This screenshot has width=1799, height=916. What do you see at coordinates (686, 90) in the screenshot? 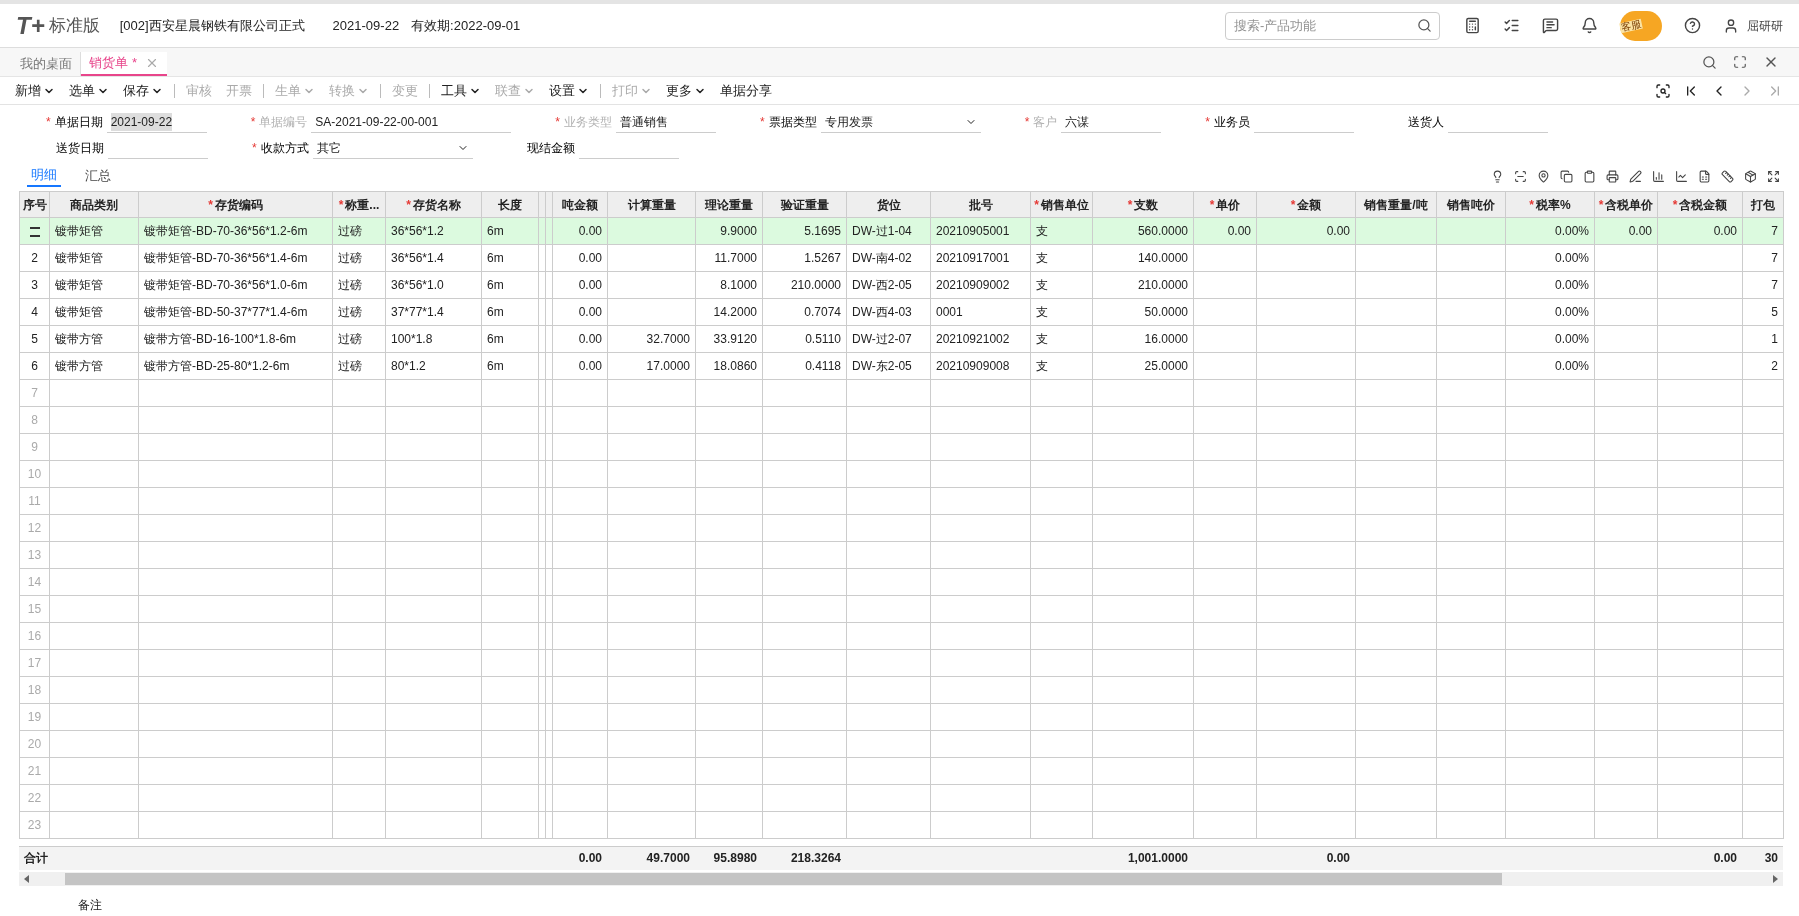
I see `toolbar-menu: 更多` at bounding box center [686, 90].